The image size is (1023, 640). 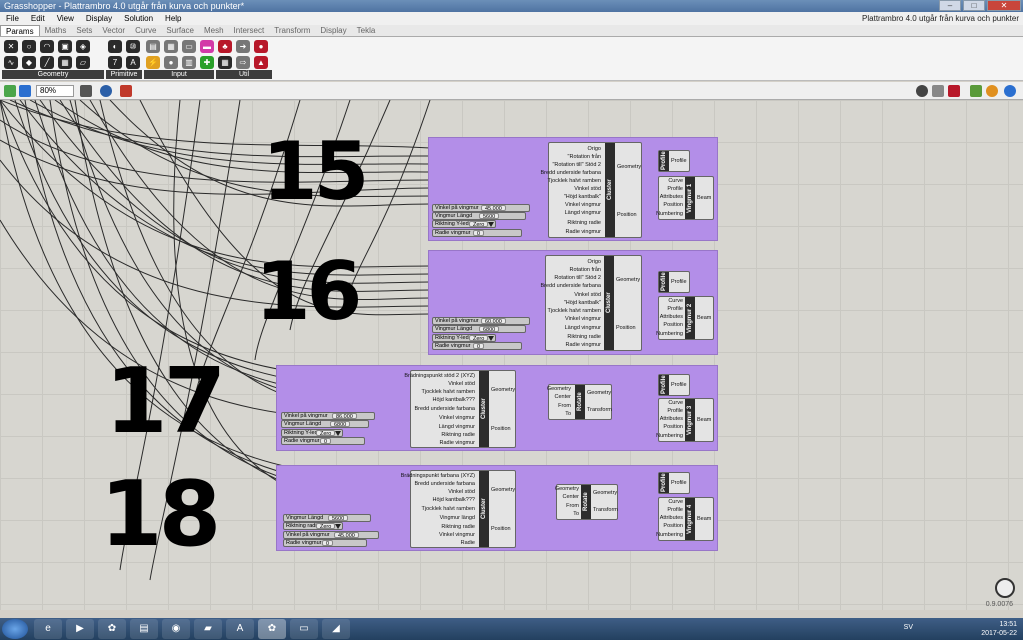 I want to click on vingmur-input: Numbering, so click(x=669, y=214).